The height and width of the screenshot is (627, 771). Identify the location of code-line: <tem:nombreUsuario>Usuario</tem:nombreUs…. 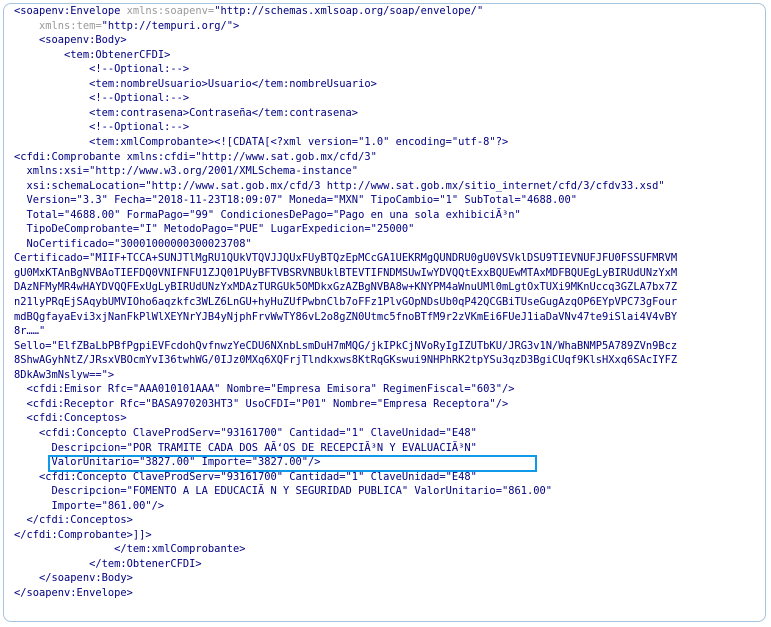
(195, 84).